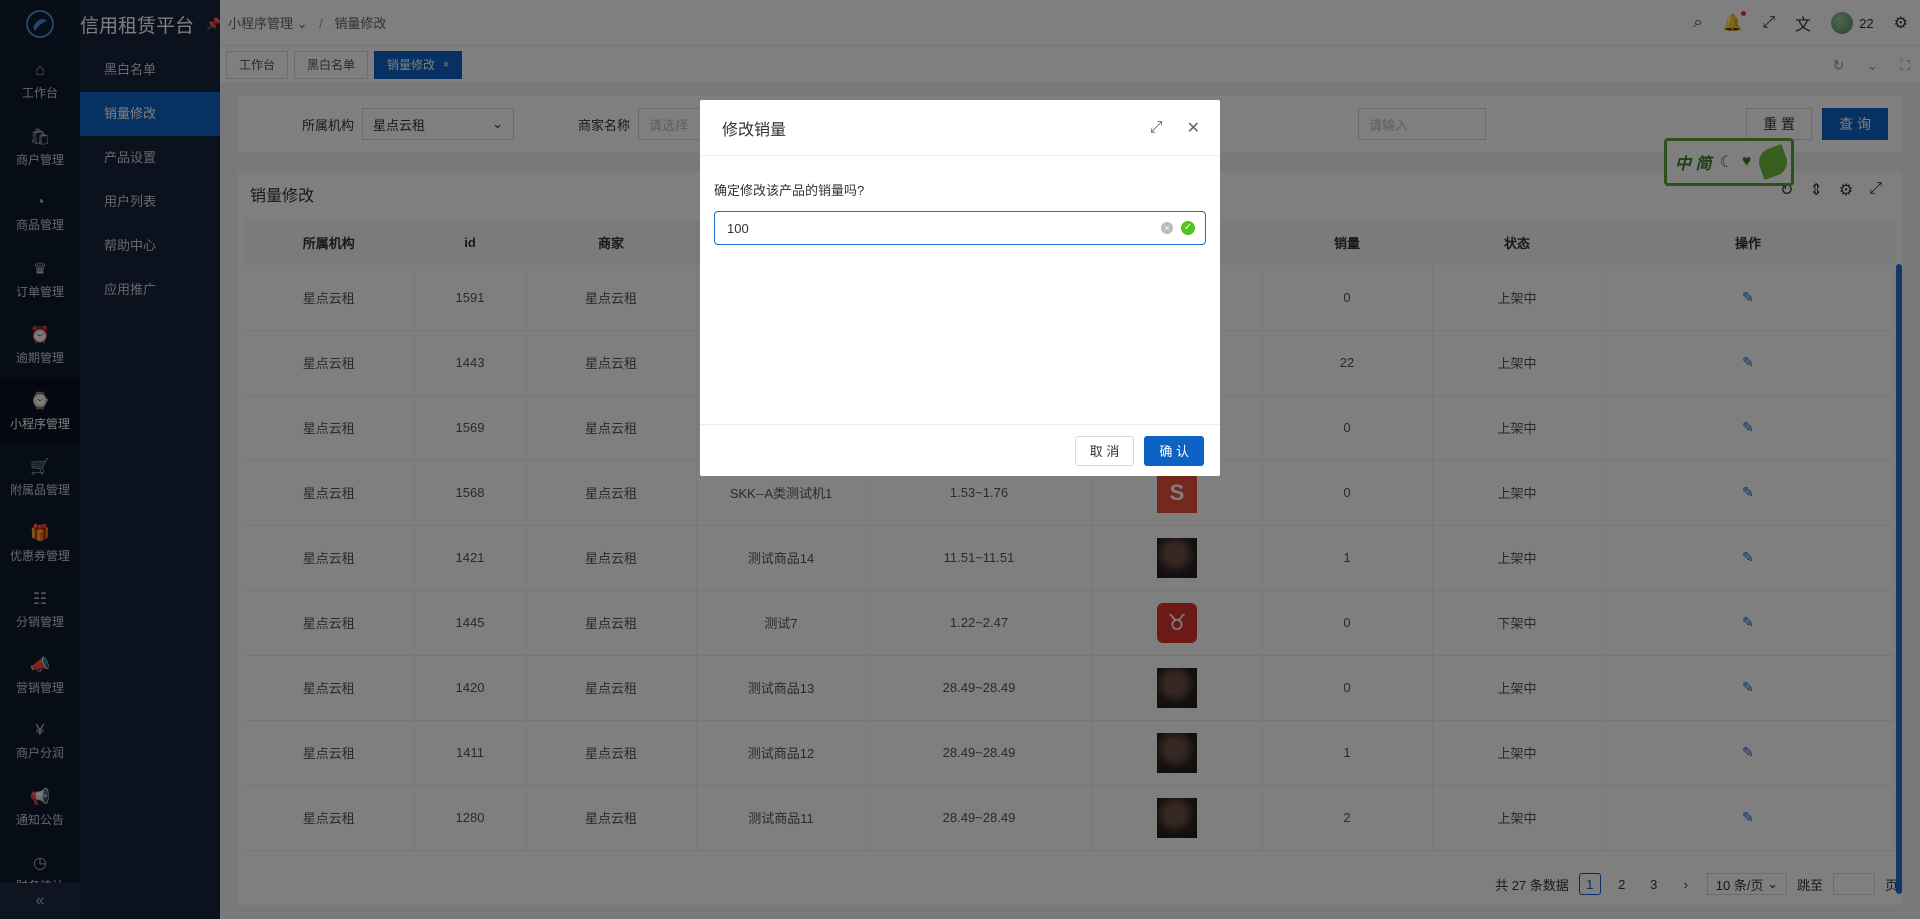  What do you see at coordinates (1104, 450) in the screenshot?
I see `cancel-button: 取 消` at bounding box center [1104, 450].